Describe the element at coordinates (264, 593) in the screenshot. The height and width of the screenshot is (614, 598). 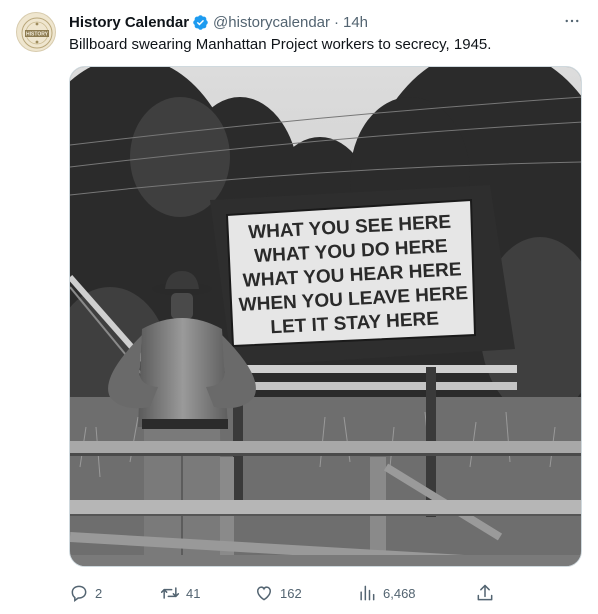
I see `like-icon` at that location.